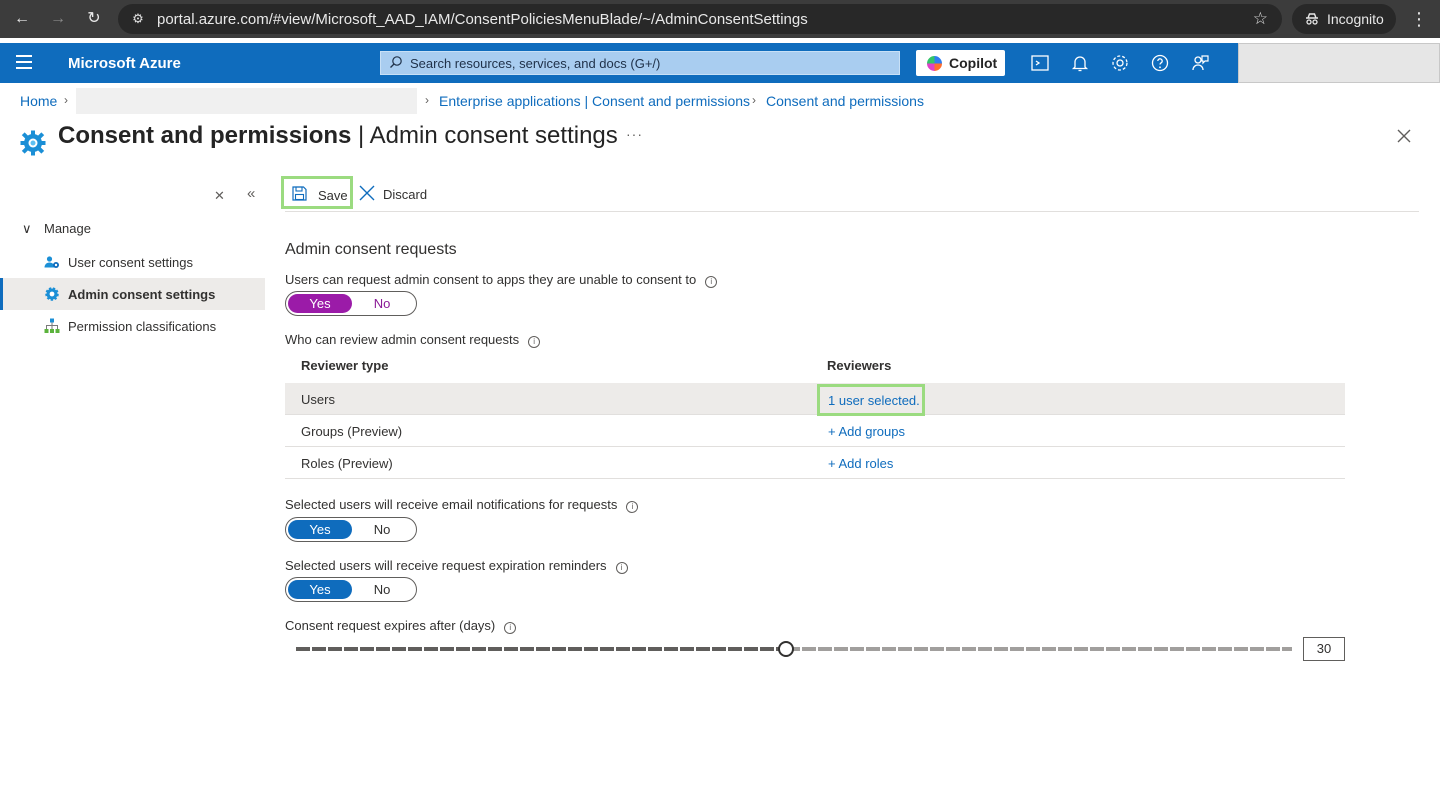  Describe the element at coordinates (405, 194) in the screenshot. I see `discard-label: Discard` at that location.